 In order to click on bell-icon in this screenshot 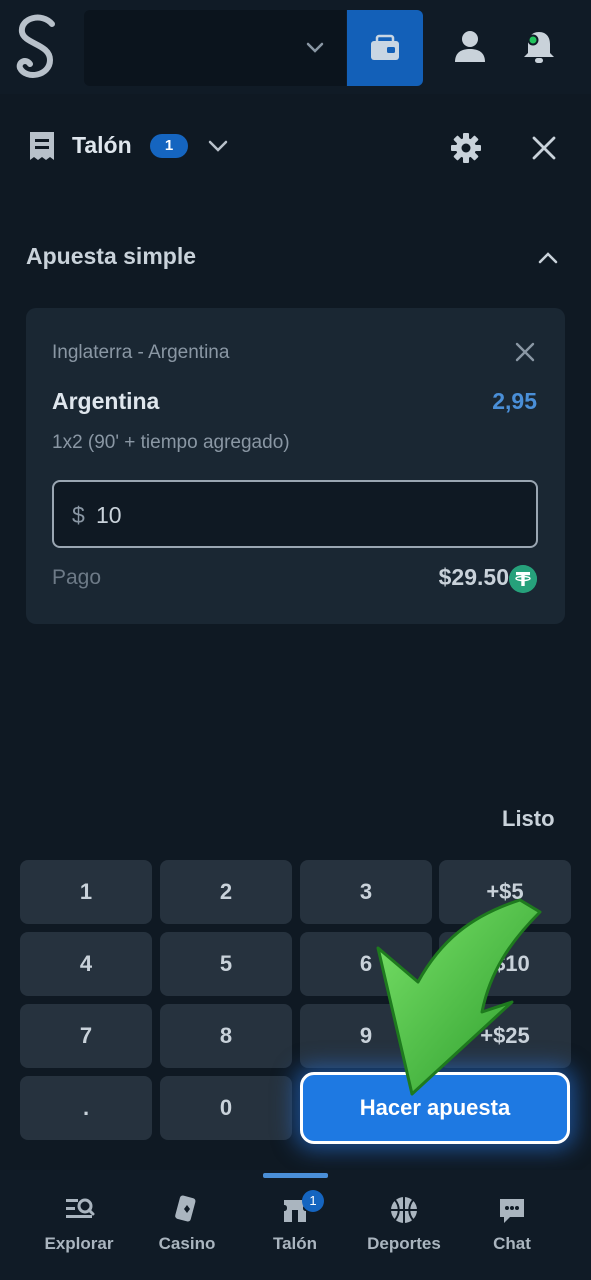, I will do `click(539, 46)`.